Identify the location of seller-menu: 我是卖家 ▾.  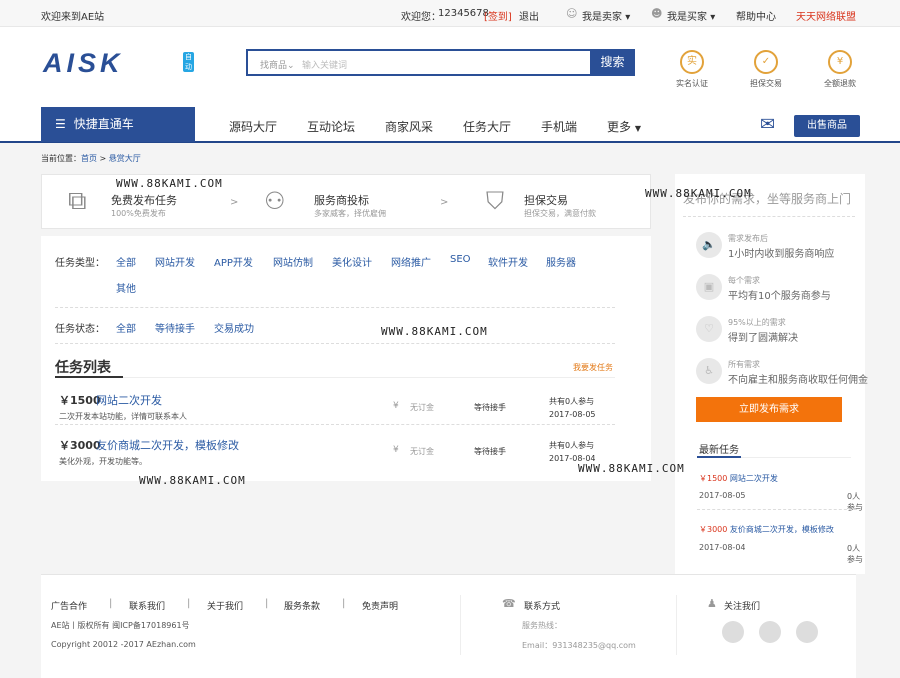
(606, 15).